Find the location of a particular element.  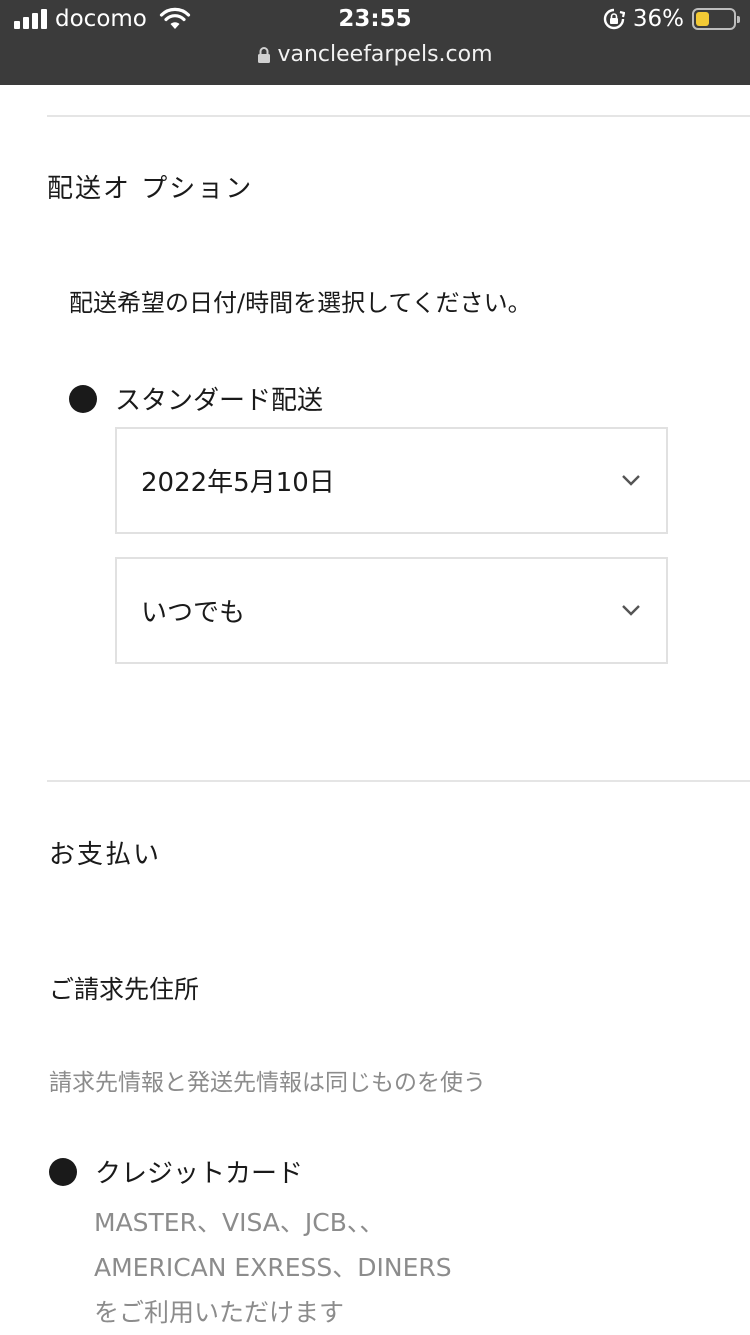

billing-same-as-shipping: 請求先情報と発送先情報は同じものを使う is located at coordinates (267, 1080).